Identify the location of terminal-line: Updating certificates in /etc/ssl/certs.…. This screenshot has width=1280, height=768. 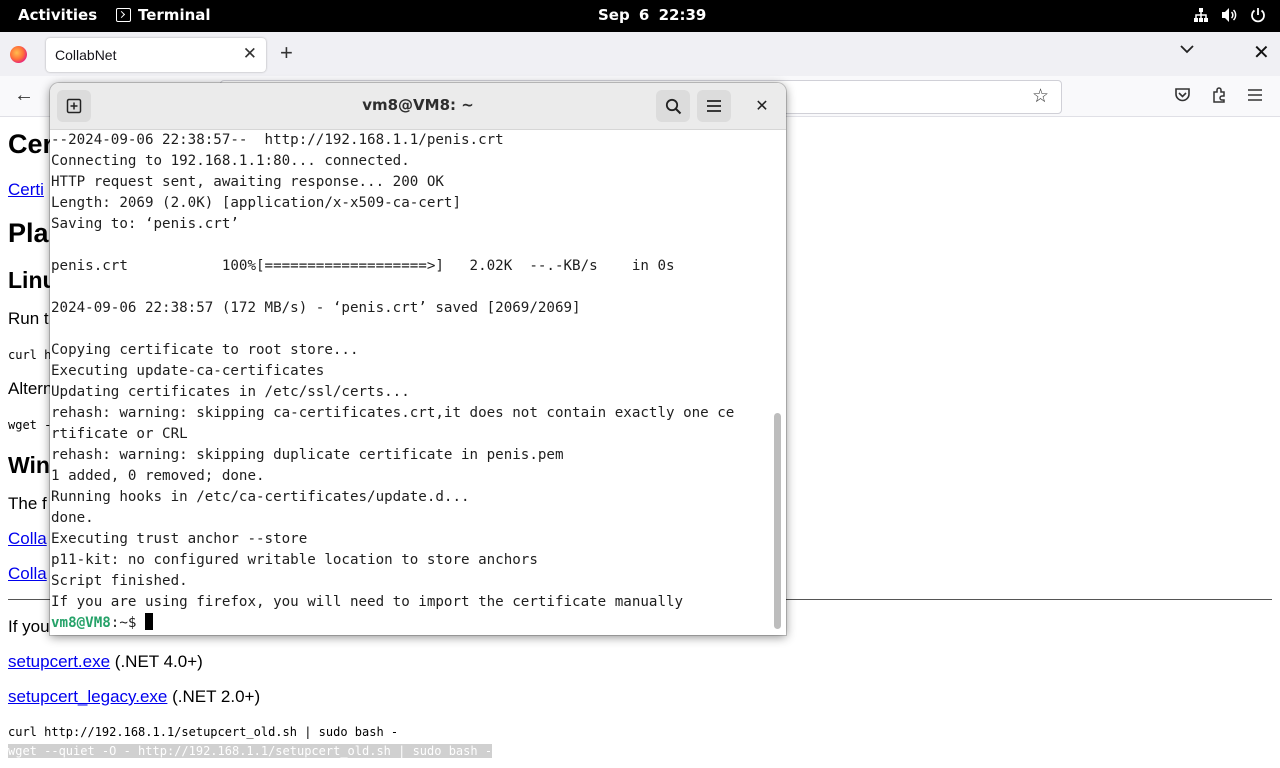
(230, 392).